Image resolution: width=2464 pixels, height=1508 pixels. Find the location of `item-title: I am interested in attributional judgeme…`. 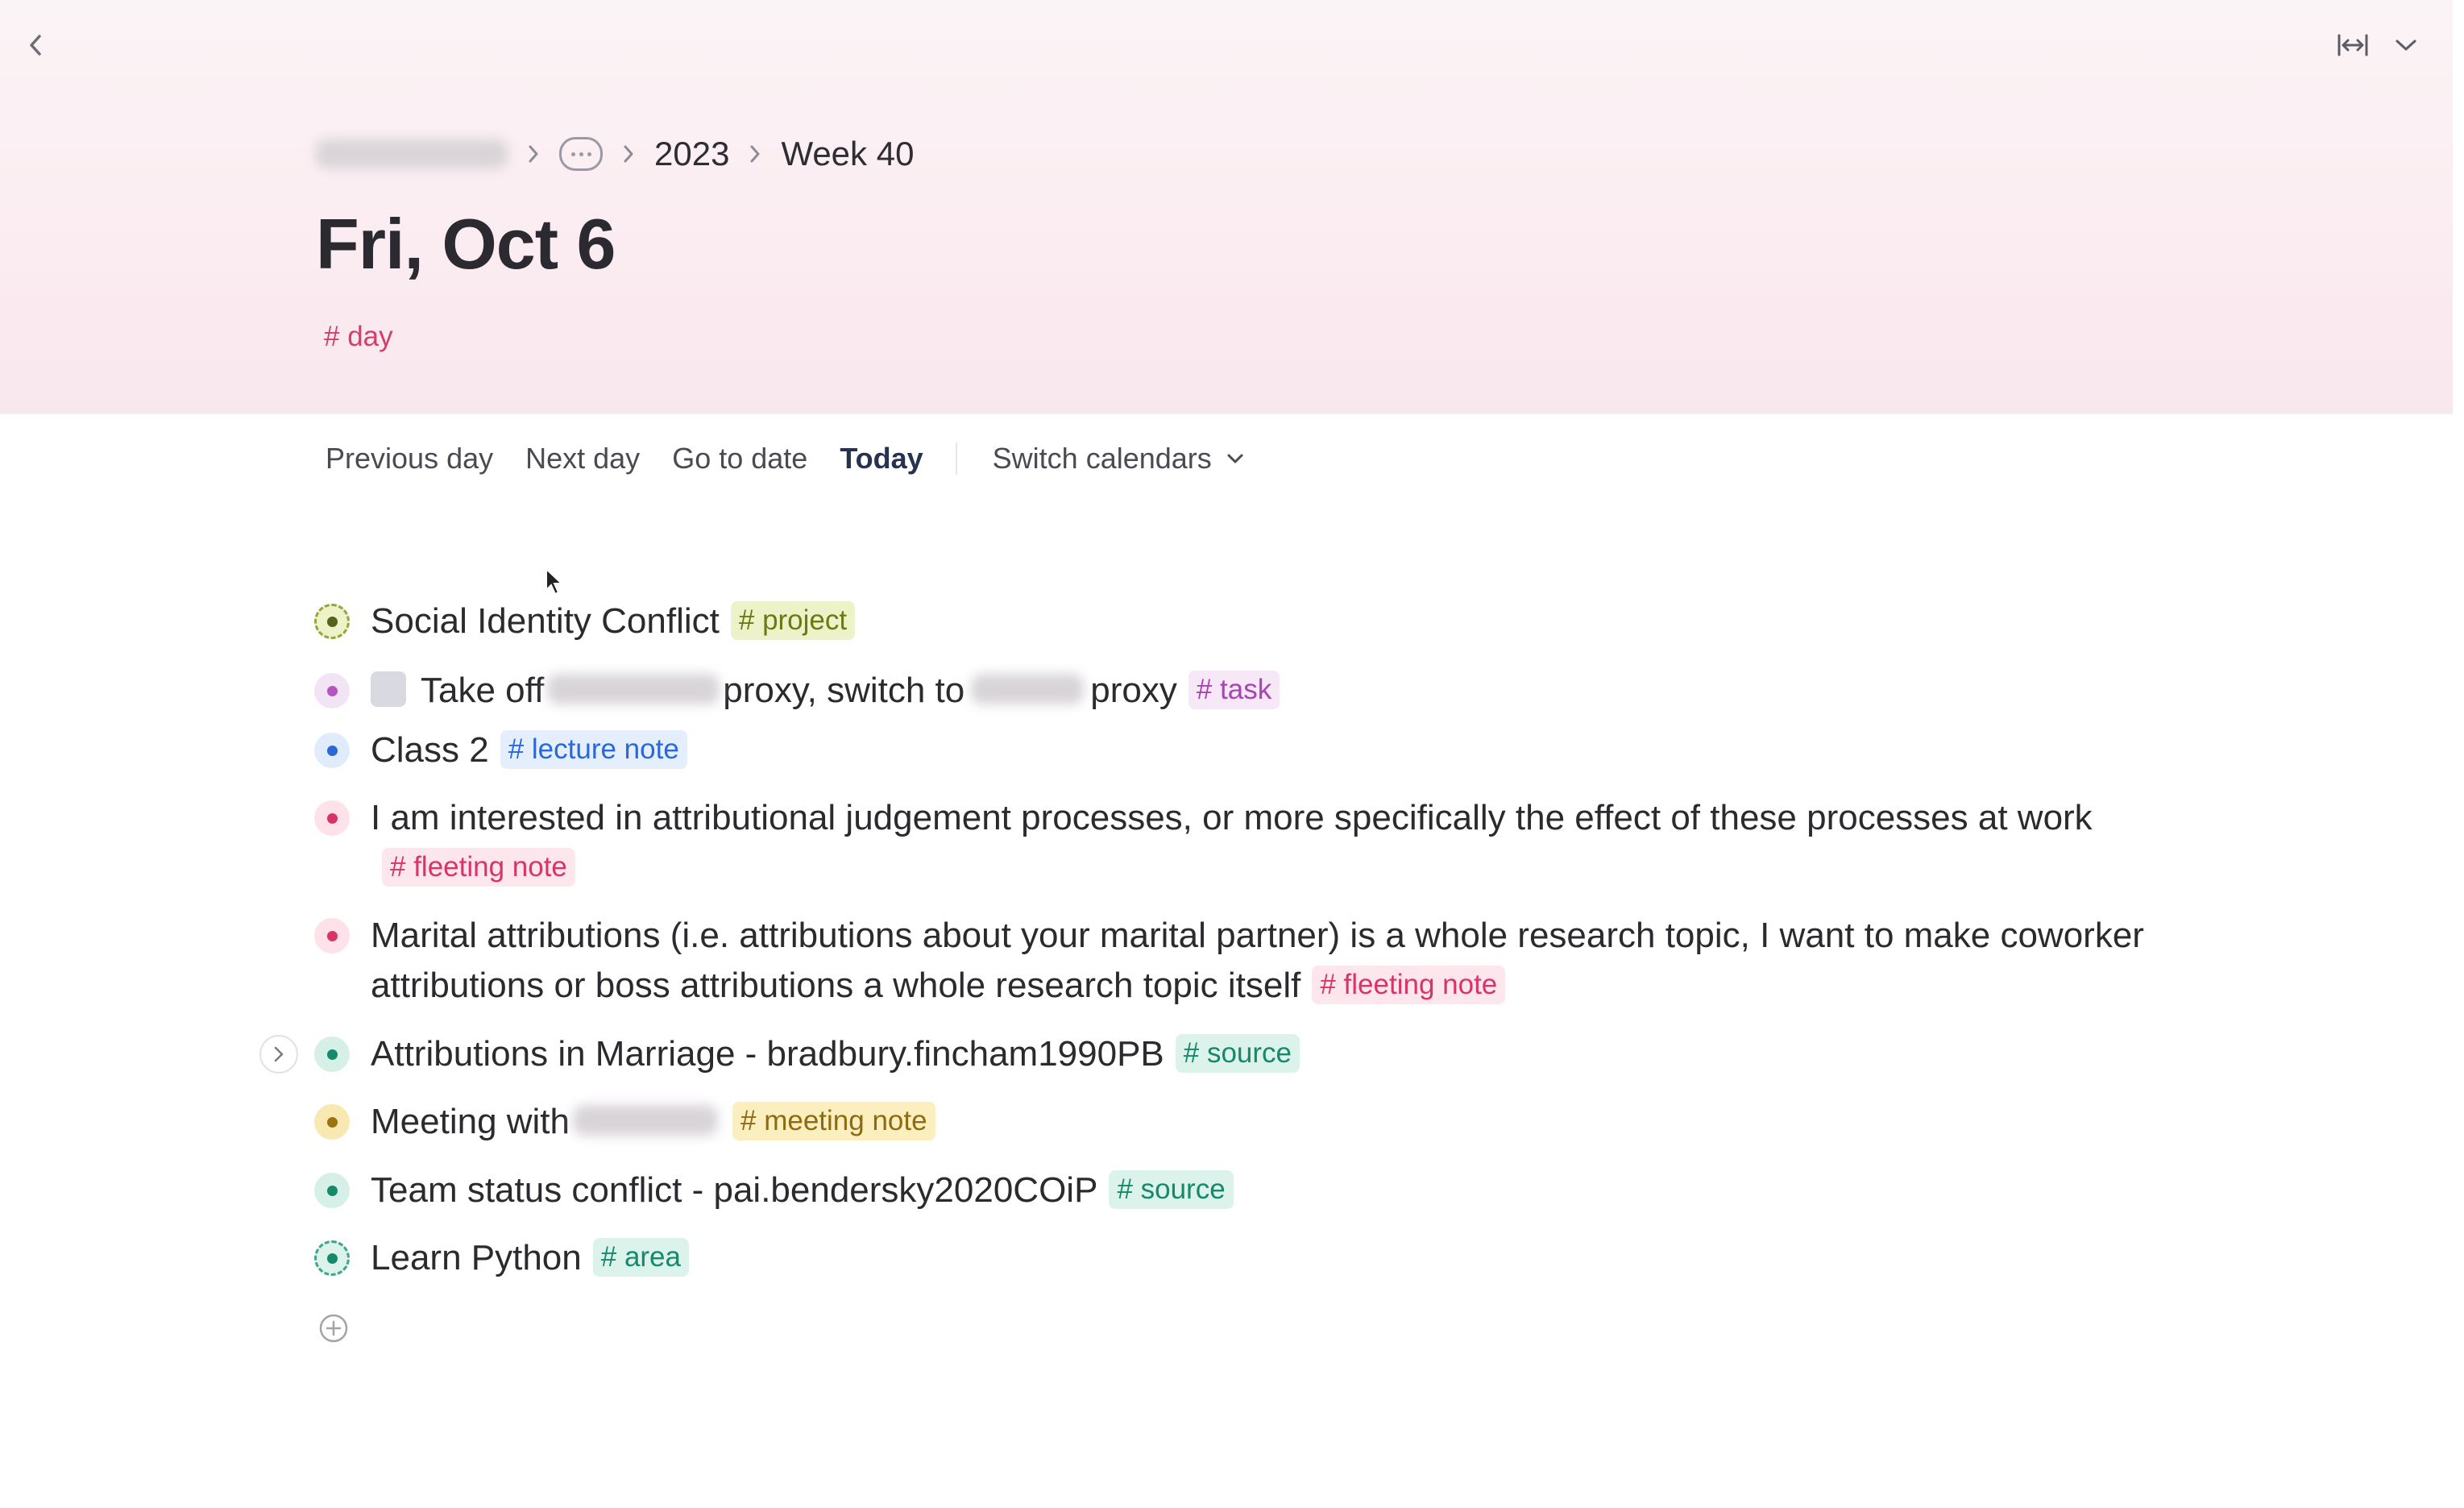

item-title: I am interested in attributional judgeme… is located at coordinates (1232, 818).